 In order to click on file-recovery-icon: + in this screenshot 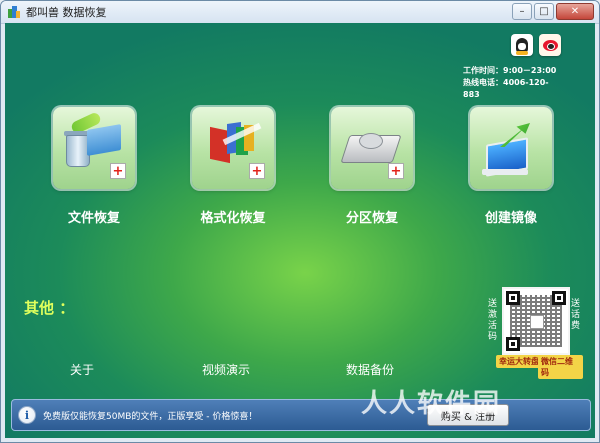, I will do `click(94, 148)`.